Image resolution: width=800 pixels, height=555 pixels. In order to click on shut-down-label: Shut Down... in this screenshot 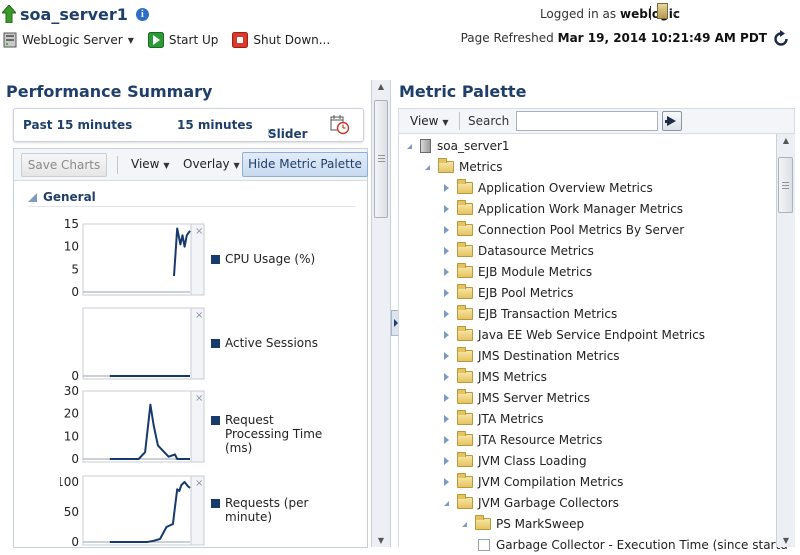, I will do `click(292, 40)`.